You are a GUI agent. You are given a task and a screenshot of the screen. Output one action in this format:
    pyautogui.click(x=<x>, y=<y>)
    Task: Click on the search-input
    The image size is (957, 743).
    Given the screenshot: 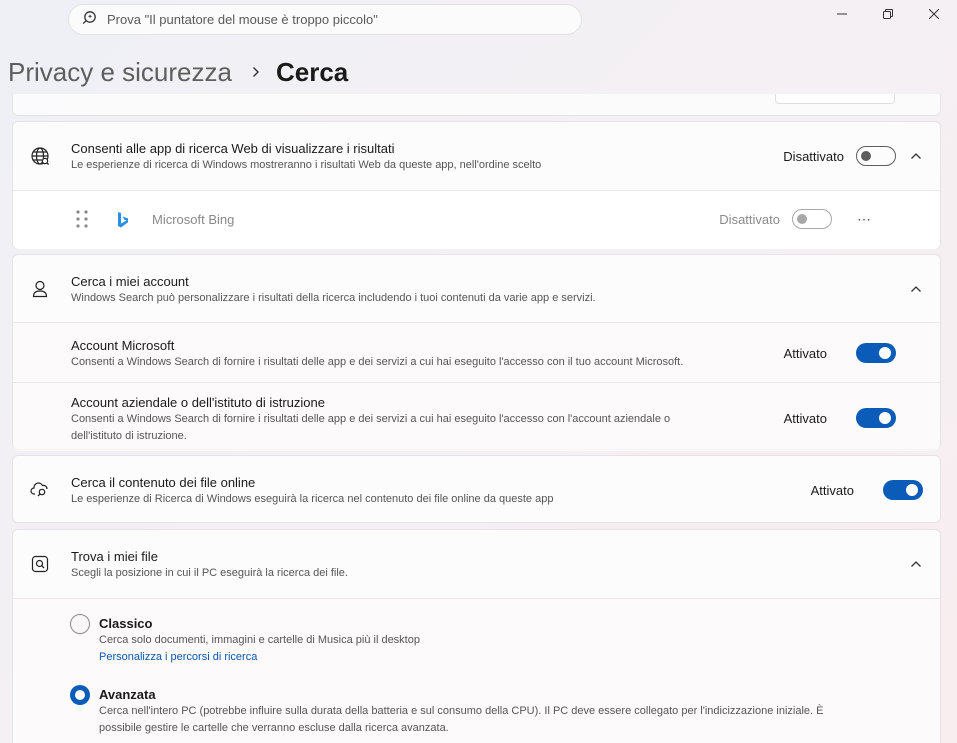 What is the action you would take?
    pyautogui.click(x=327, y=19)
    